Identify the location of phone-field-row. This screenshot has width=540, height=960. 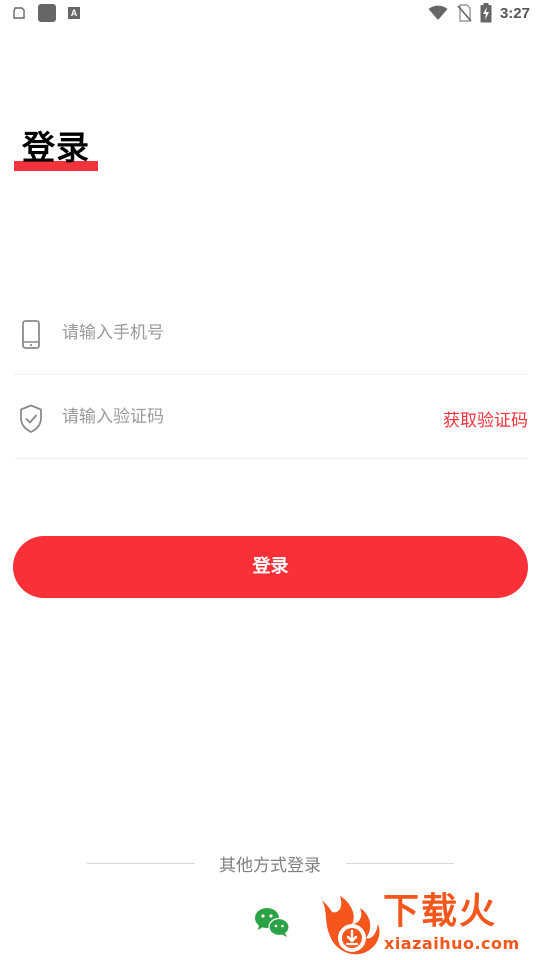
(271, 332).